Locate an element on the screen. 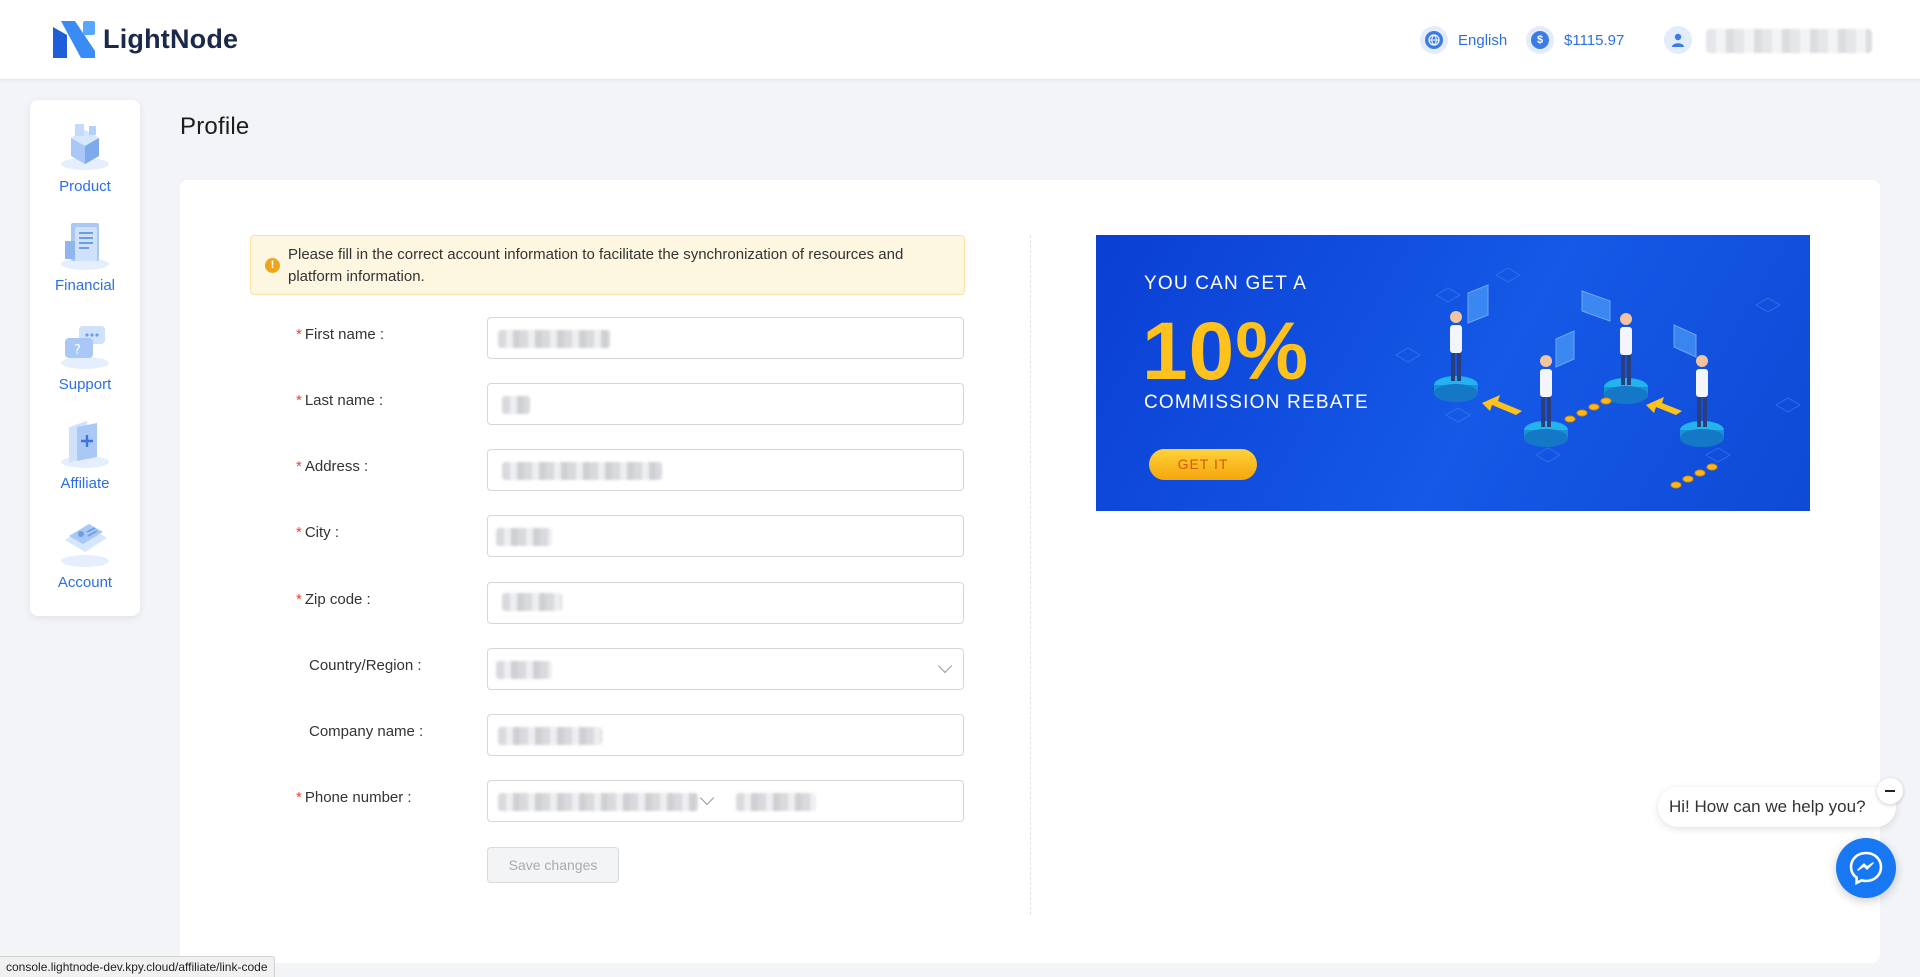  balance-display: $ $1115.97 is located at coordinates (1575, 40).